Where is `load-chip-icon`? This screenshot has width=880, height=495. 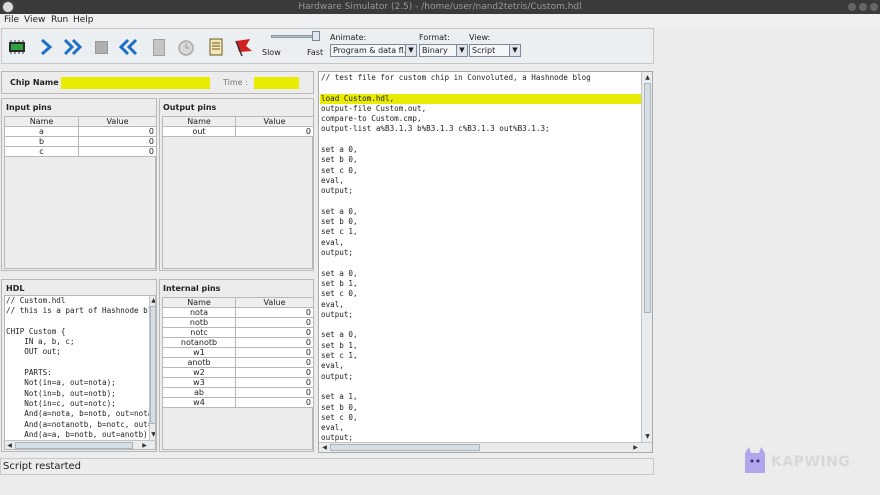
load-chip-icon is located at coordinates (17, 47).